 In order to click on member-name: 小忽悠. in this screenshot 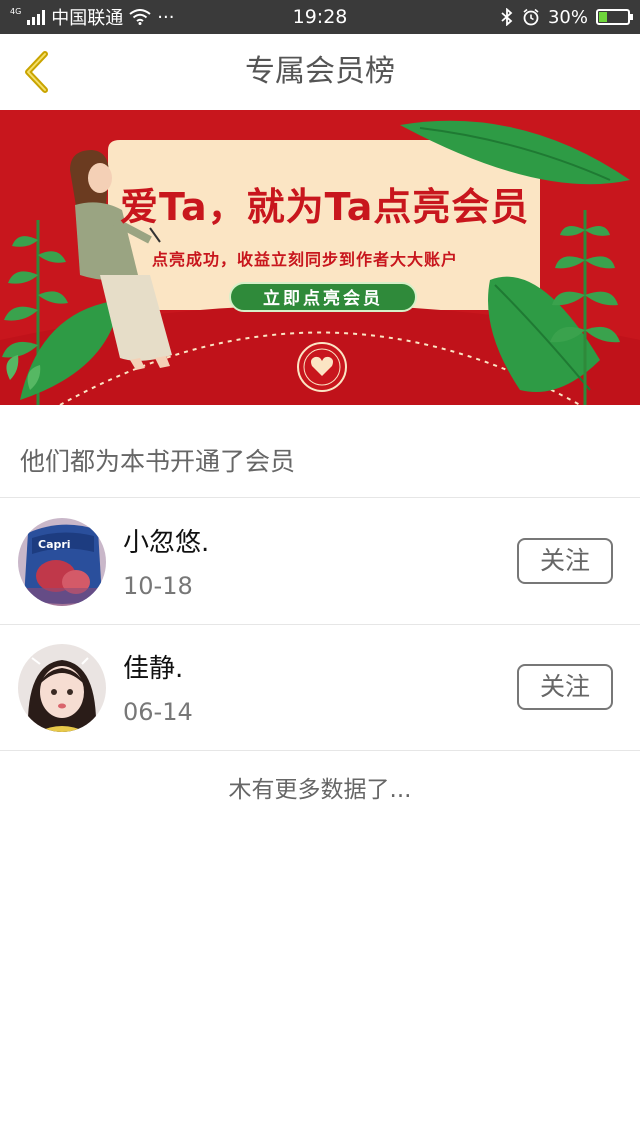, I will do `click(166, 543)`.